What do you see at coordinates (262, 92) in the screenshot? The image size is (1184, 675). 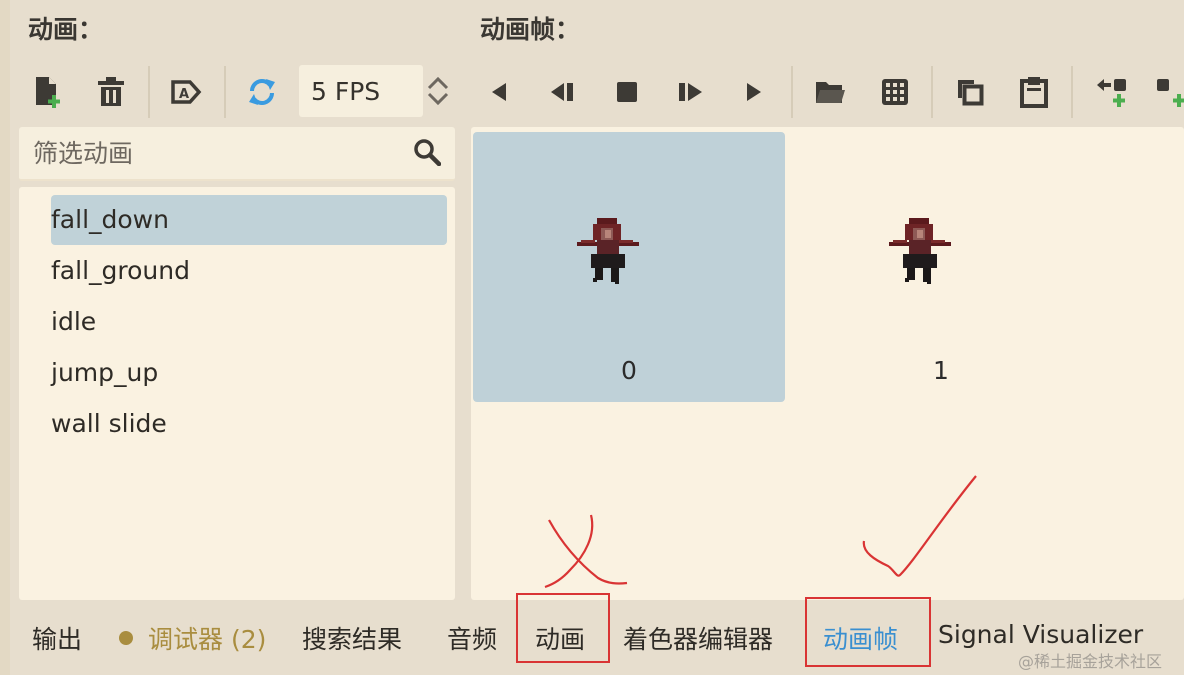 I see `loop-icon` at bounding box center [262, 92].